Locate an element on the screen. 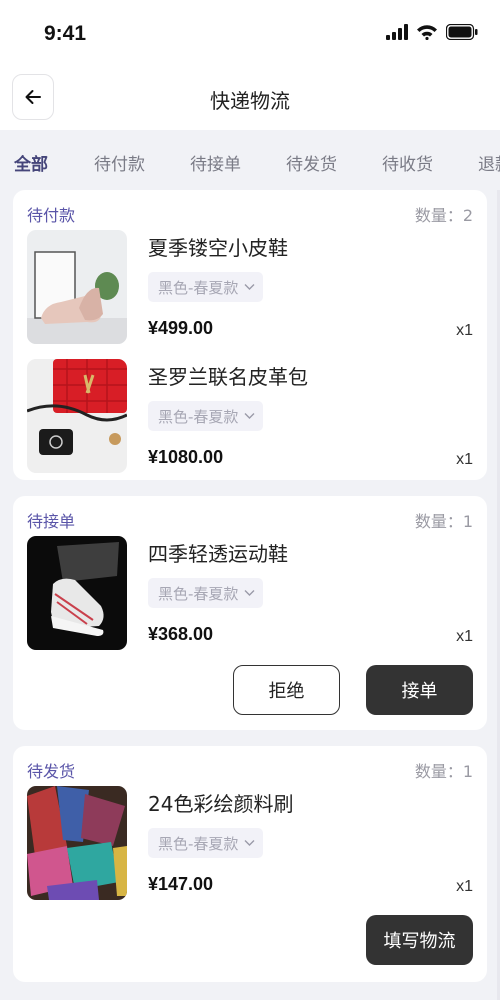 The height and width of the screenshot is (1000, 500). page-title: 快递物流 is located at coordinates (250, 101).